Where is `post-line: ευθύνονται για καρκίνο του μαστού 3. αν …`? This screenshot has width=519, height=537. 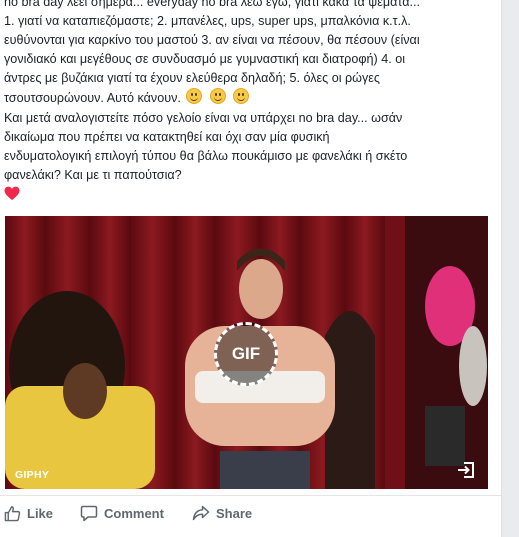
post-line: ευθύνονται για καρκίνο του μαστού 3. αν … is located at coordinates (212, 40).